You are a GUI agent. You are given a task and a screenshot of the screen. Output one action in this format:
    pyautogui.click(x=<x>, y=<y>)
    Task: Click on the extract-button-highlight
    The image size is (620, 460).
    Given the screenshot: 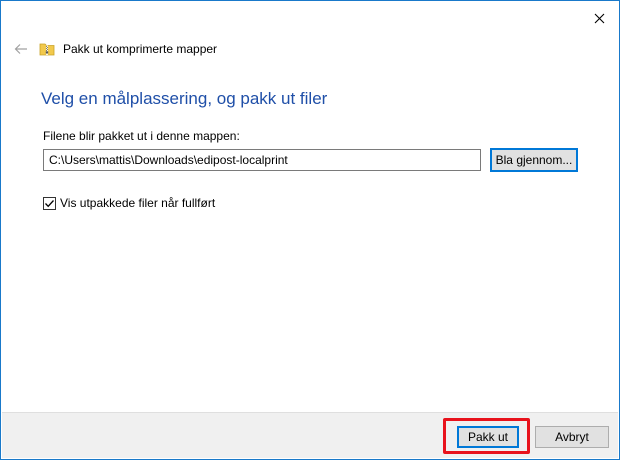 What is the action you would take?
    pyautogui.click(x=486, y=436)
    